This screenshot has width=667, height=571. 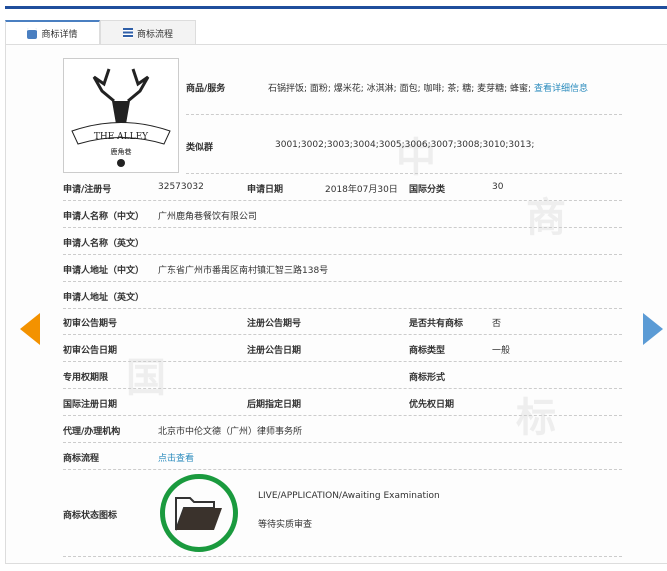 What do you see at coordinates (104, 217) in the screenshot?
I see `applicant-name-cn-label: 申请人名称（中文）` at bounding box center [104, 217].